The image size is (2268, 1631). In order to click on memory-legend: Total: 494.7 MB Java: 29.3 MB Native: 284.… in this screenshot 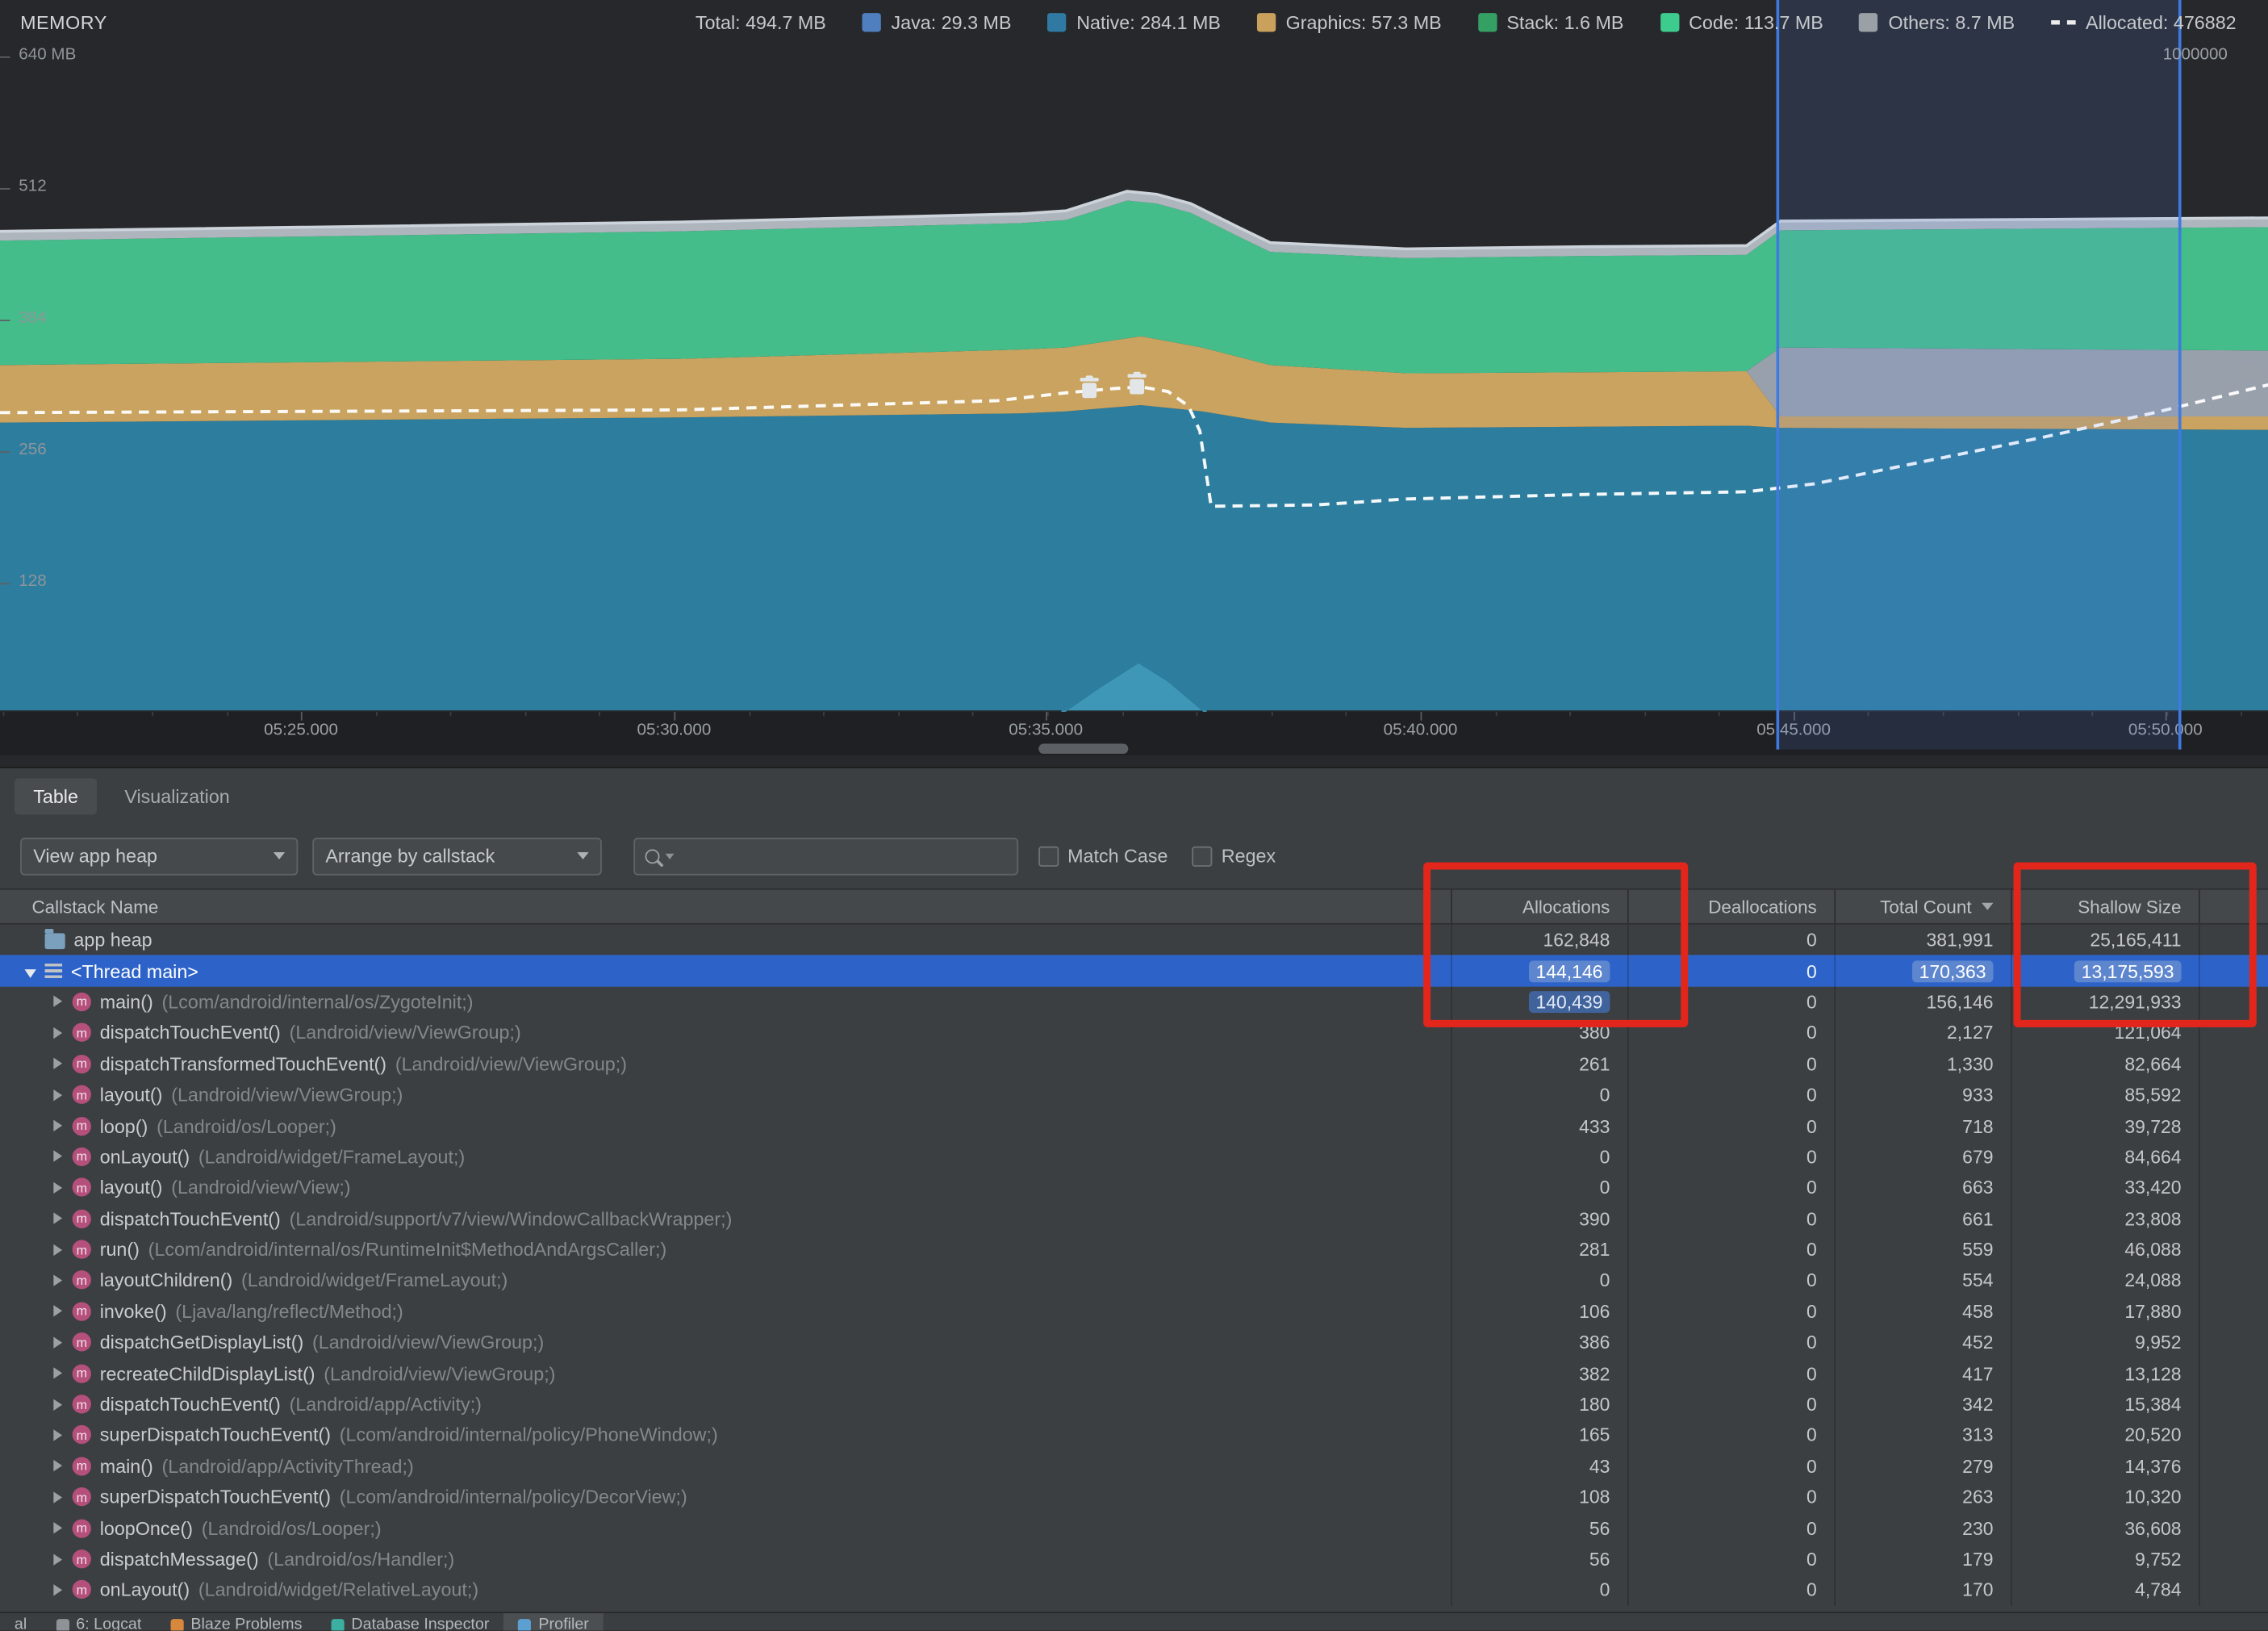, I will do `click(1466, 22)`.